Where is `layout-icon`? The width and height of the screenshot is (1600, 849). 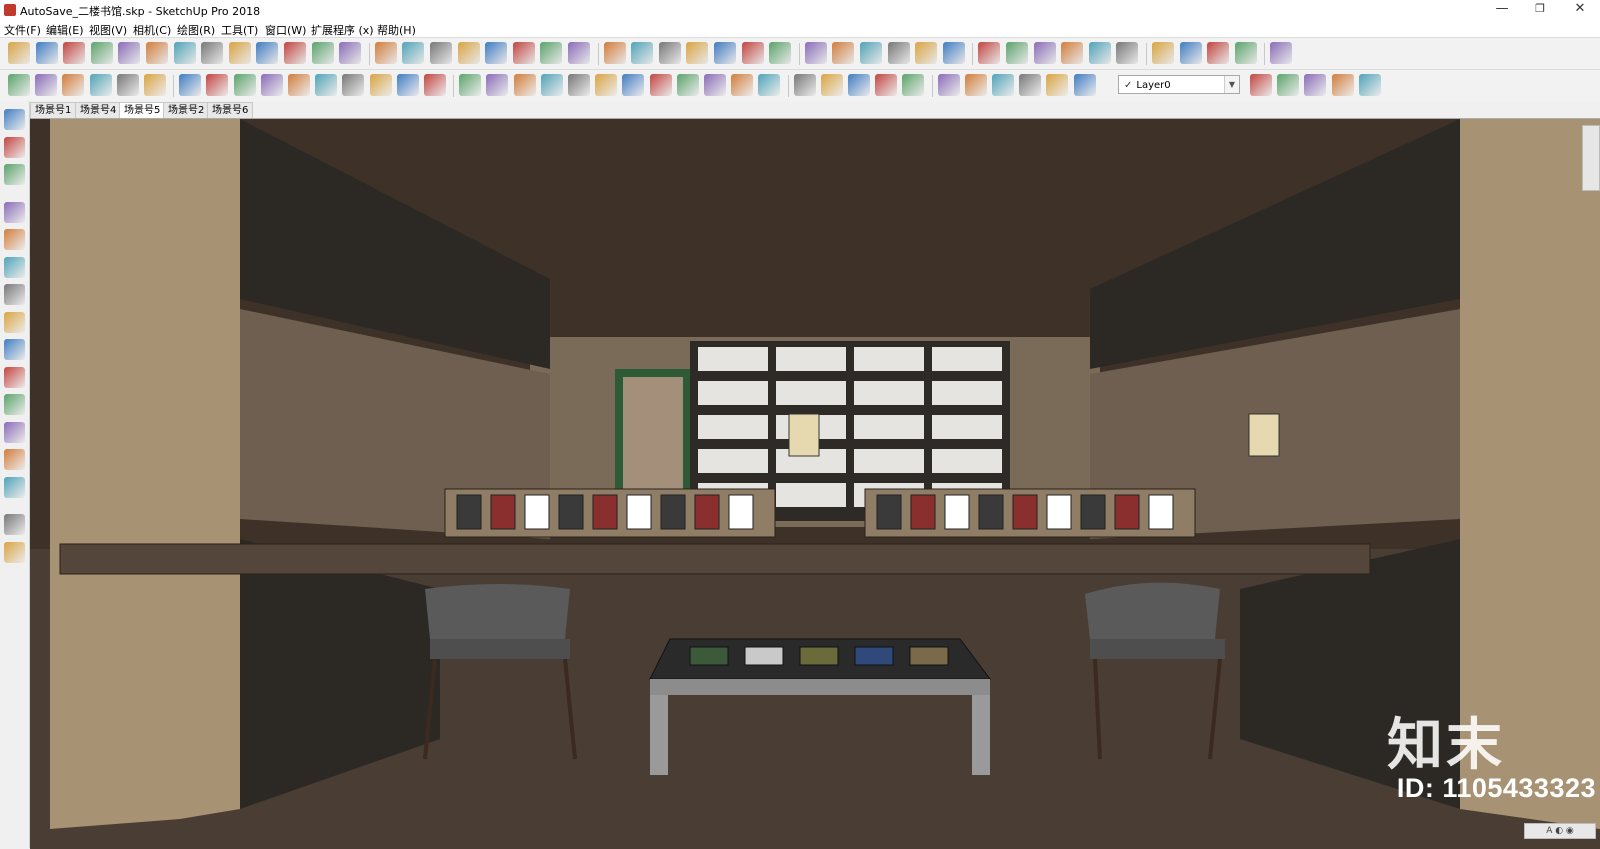
layout-icon is located at coordinates (579, 53).